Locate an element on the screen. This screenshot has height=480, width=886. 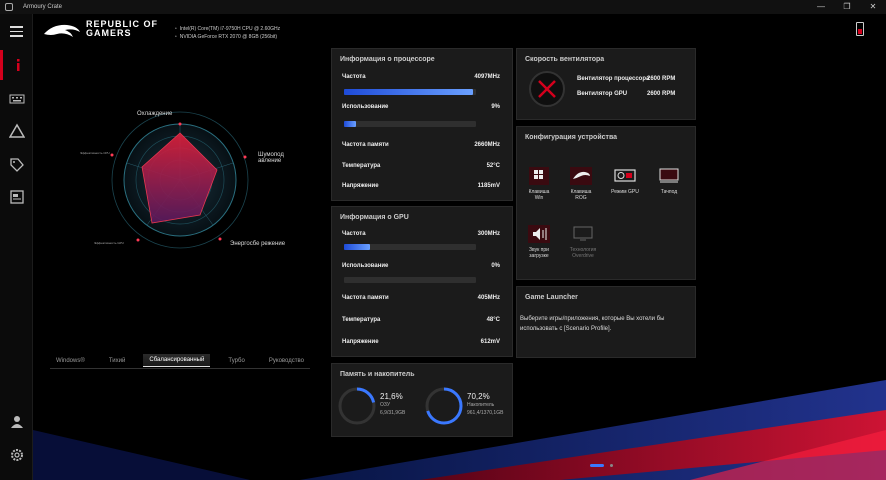
config-touchpad-label1: Тачпод is located at coordinates (669, 192).